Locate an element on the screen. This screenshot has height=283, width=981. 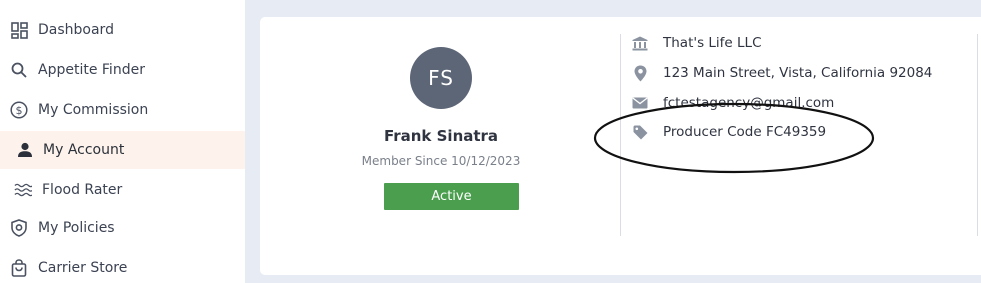
company-name: That's Life LLC is located at coordinates (712, 43).